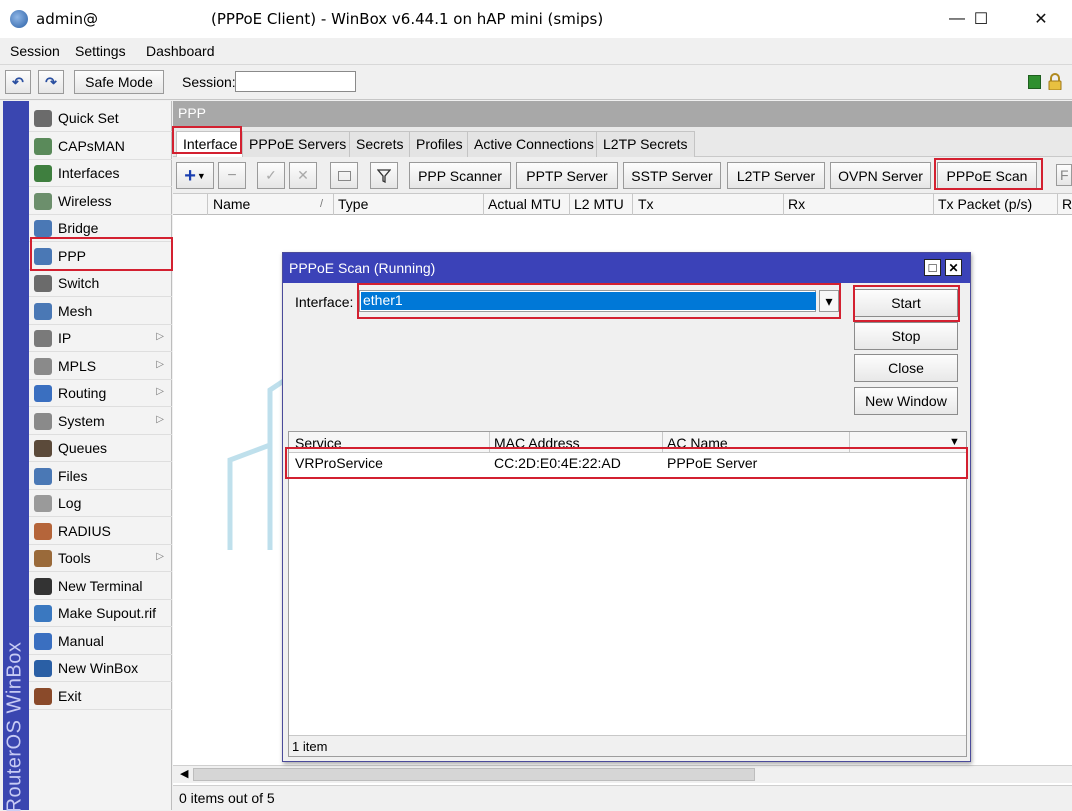 This screenshot has width=1072, height=811. I want to click on sidebar-item-switch: Switch, so click(100, 283).